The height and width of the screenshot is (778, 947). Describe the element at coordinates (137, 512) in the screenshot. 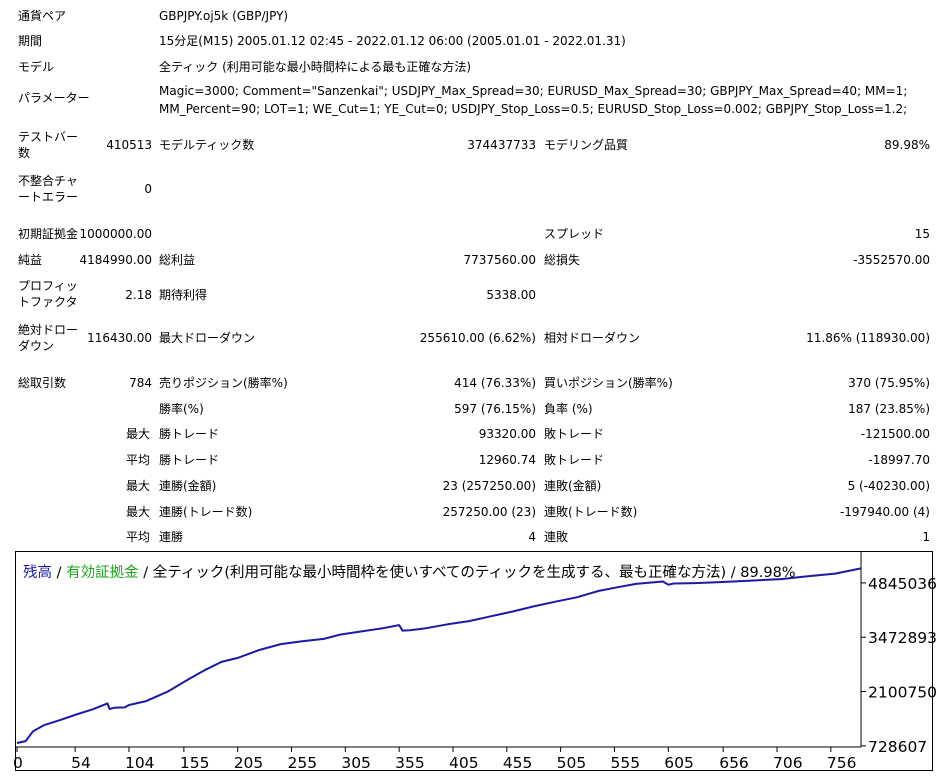

I see `max-consec-amount-prefix-label: 最大` at that location.